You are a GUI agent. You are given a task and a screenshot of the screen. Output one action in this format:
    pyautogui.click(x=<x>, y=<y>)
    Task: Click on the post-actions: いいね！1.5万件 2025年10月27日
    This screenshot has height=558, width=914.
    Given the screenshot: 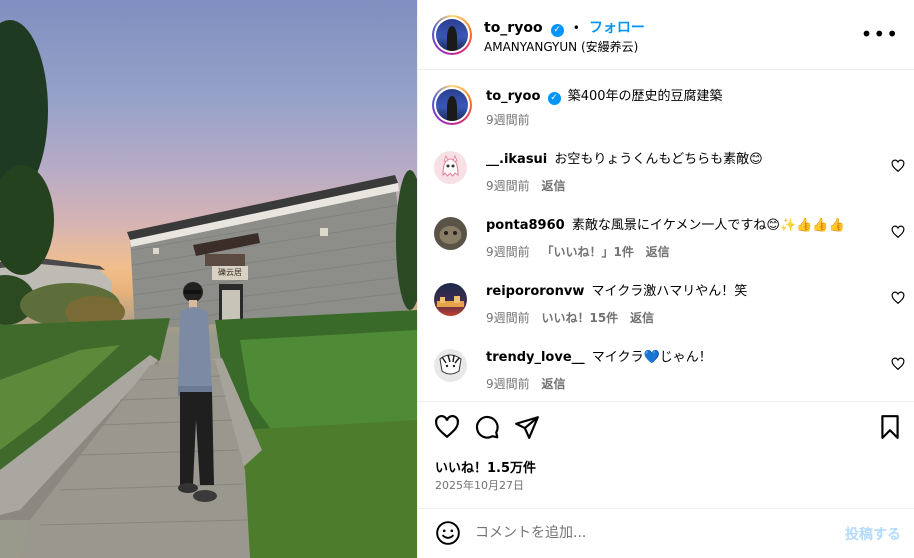 What is the action you would take?
    pyautogui.click(x=666, y=454)
    